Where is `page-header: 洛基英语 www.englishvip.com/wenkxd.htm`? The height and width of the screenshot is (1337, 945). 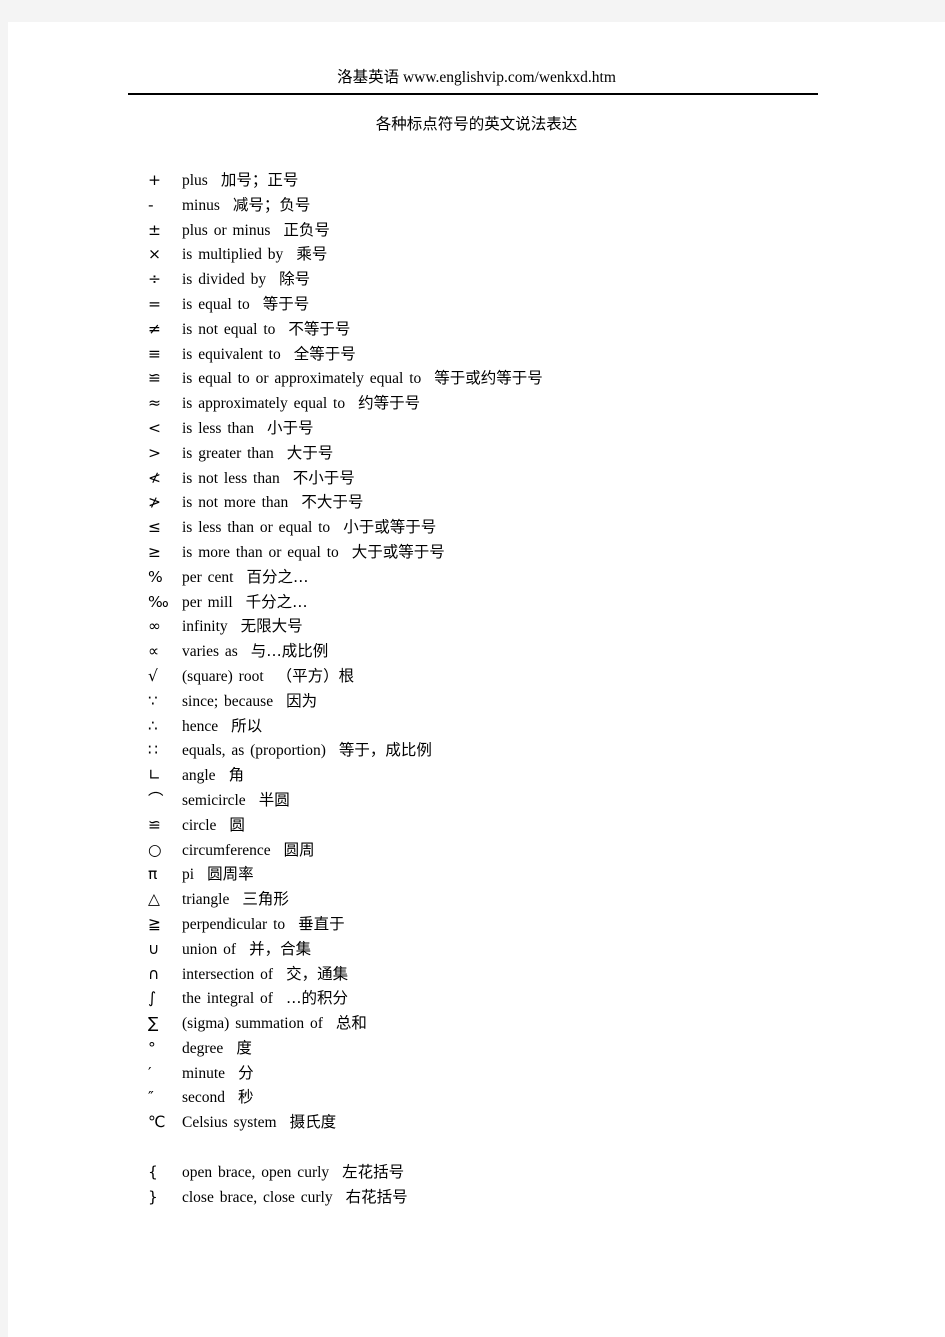 page-header: 洛基英语 www.englishvip.com/wenkxd.htm is located at coordinates (476, 55).